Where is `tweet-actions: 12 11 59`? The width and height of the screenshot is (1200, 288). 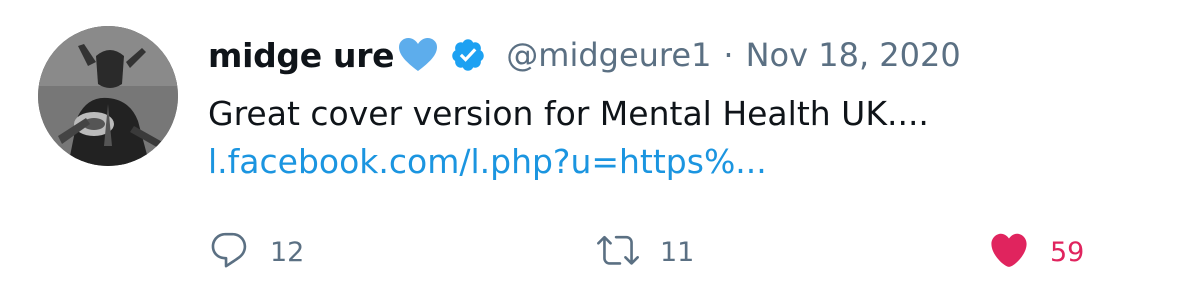 tweet-actions: 12 11 59 is located at coordinates (688, 252).